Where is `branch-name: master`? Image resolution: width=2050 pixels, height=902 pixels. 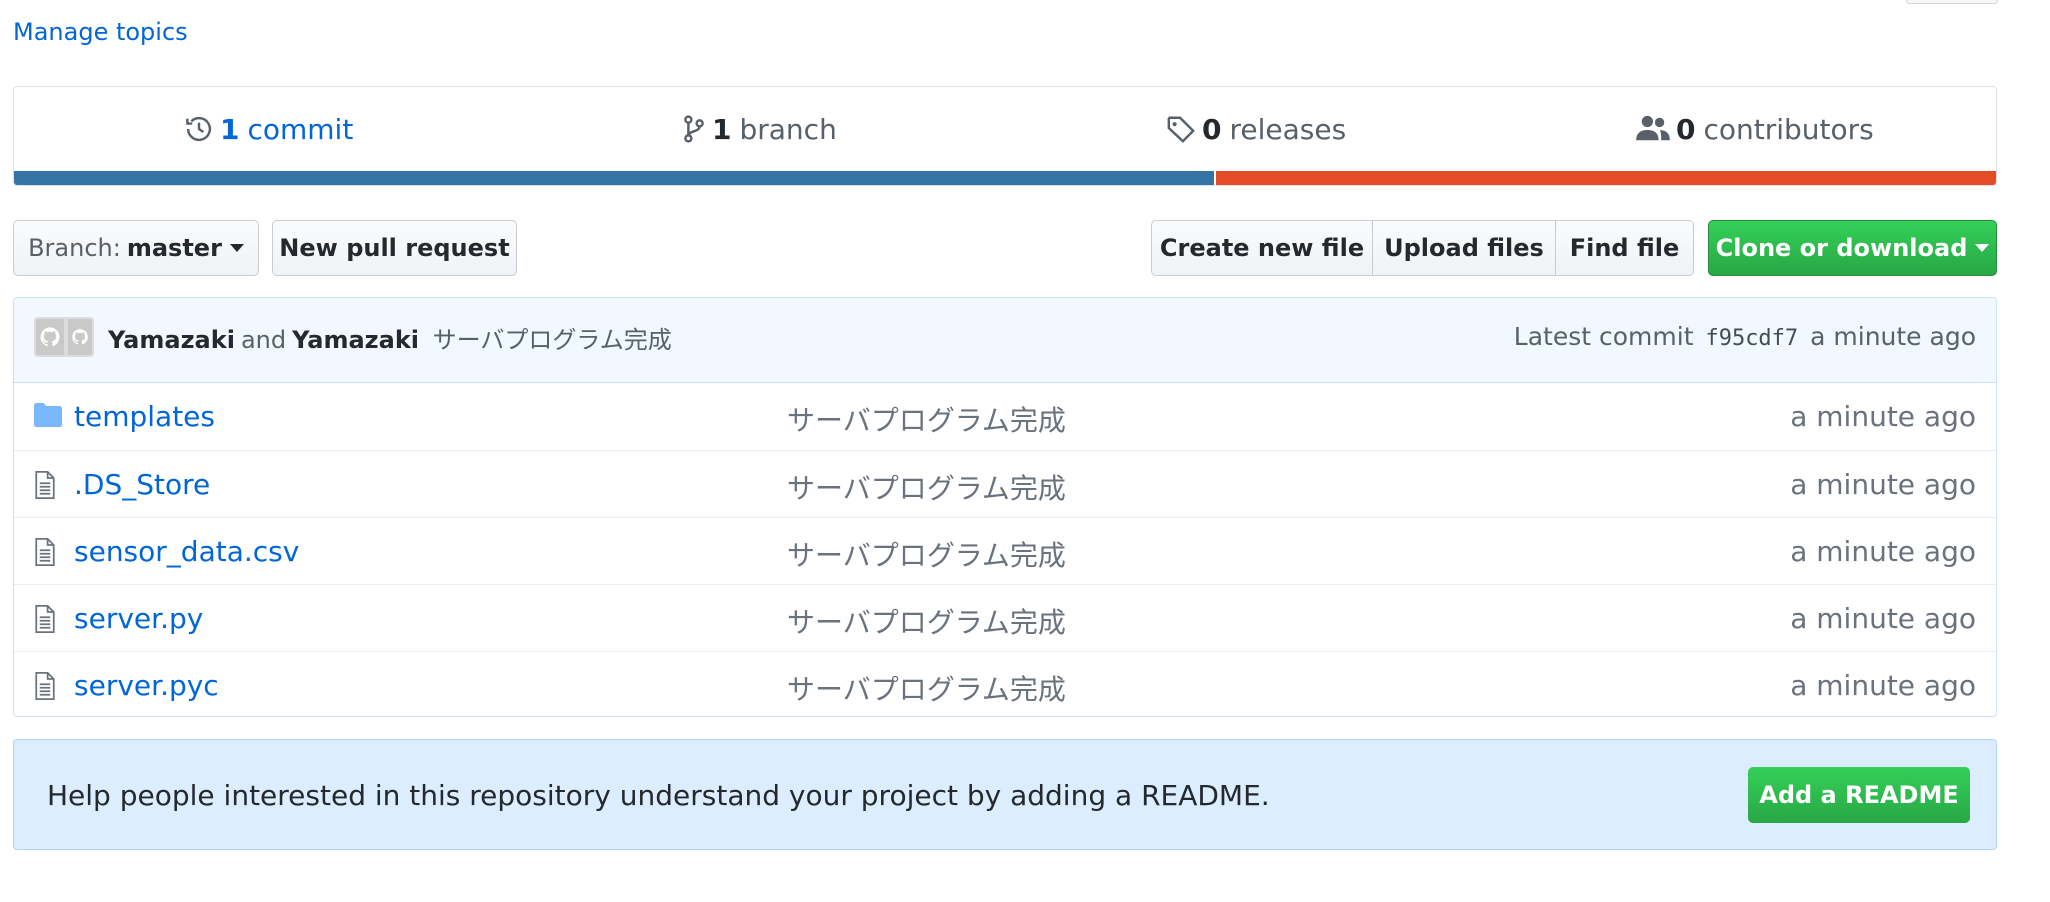 branch-name: master is located at coordinates (174, 248).